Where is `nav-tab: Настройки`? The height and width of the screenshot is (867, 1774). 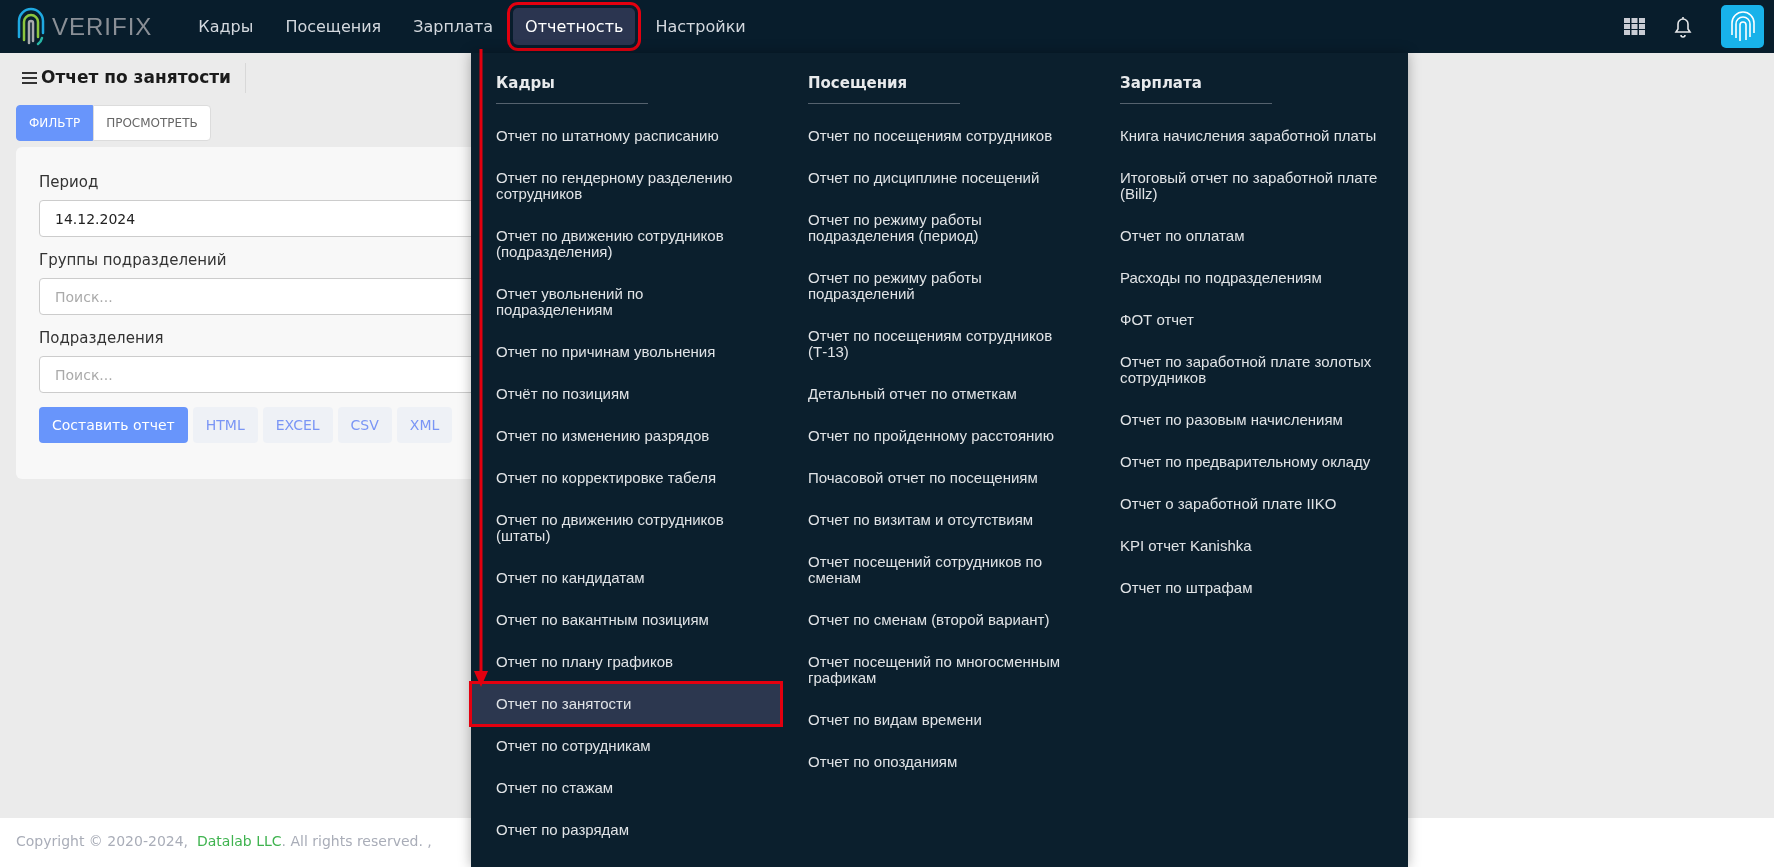 nav-tab: Настройки is located at coordinates (700, 26).